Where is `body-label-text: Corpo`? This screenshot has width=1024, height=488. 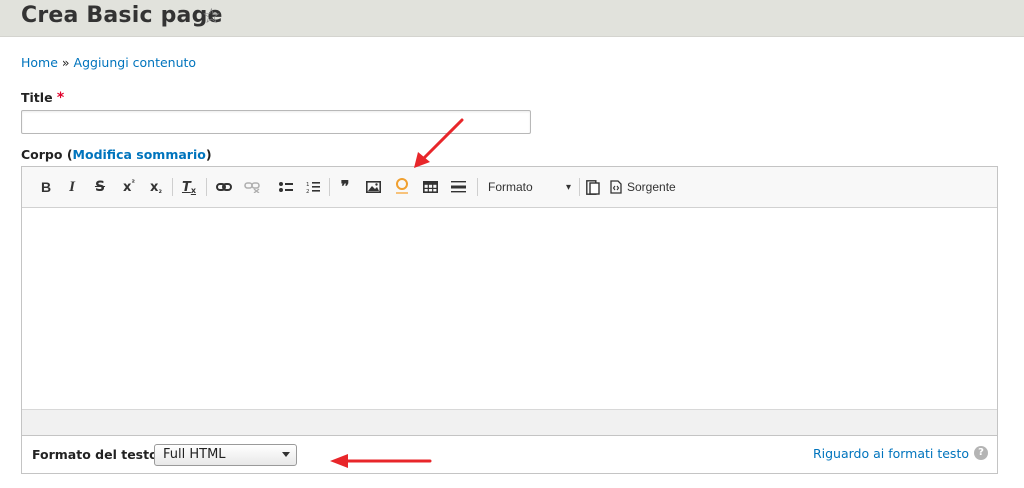 body-label-text: Corpo is located at coordinates (42, 154).